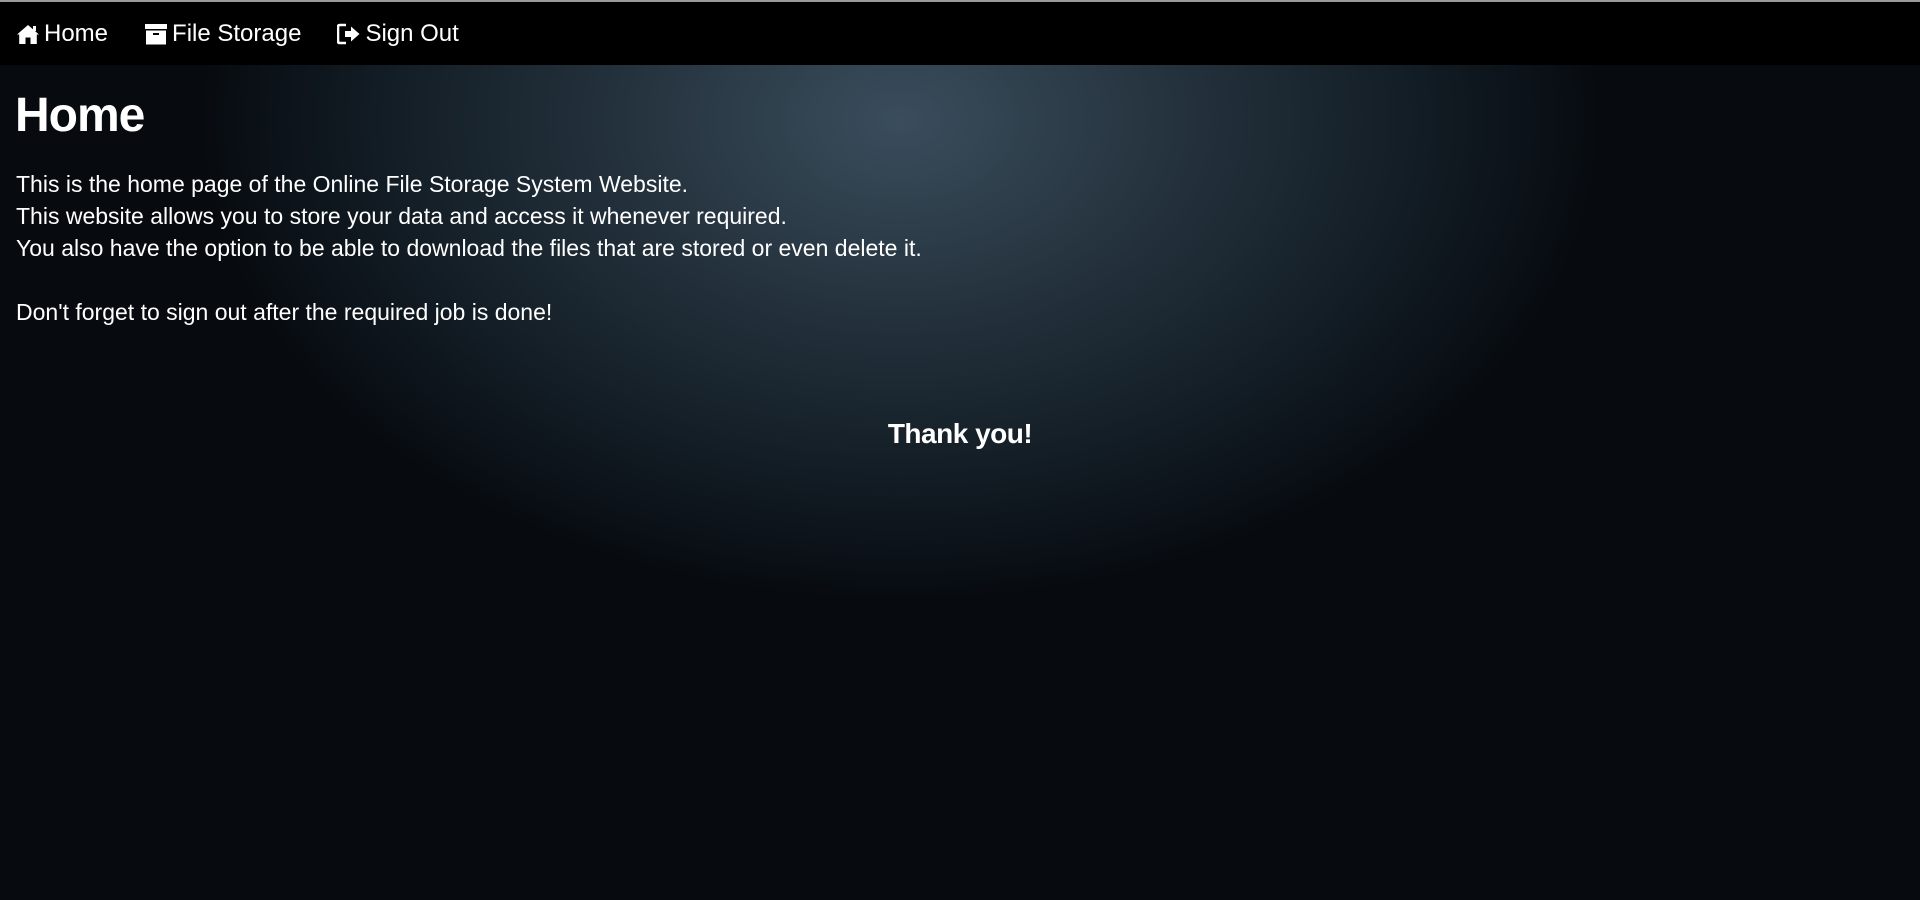 The height and width of the screenshot is (900, 1920). Describe the element at coordinates (80, 115) in the screenshot. I see `page-title: Home` at that location.